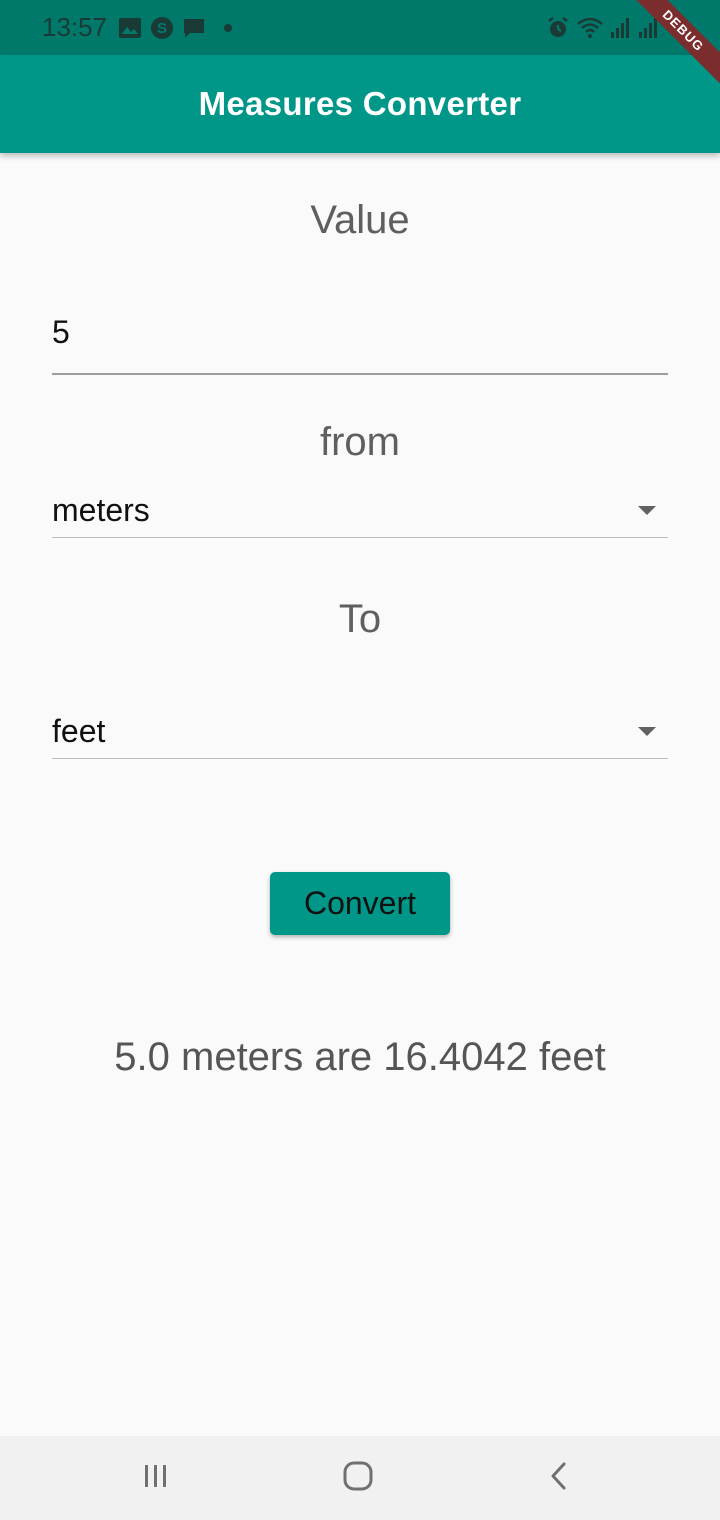 The width and height of the screenshot is (720, 1520). I want to click on message-icon, so click(194, 28).